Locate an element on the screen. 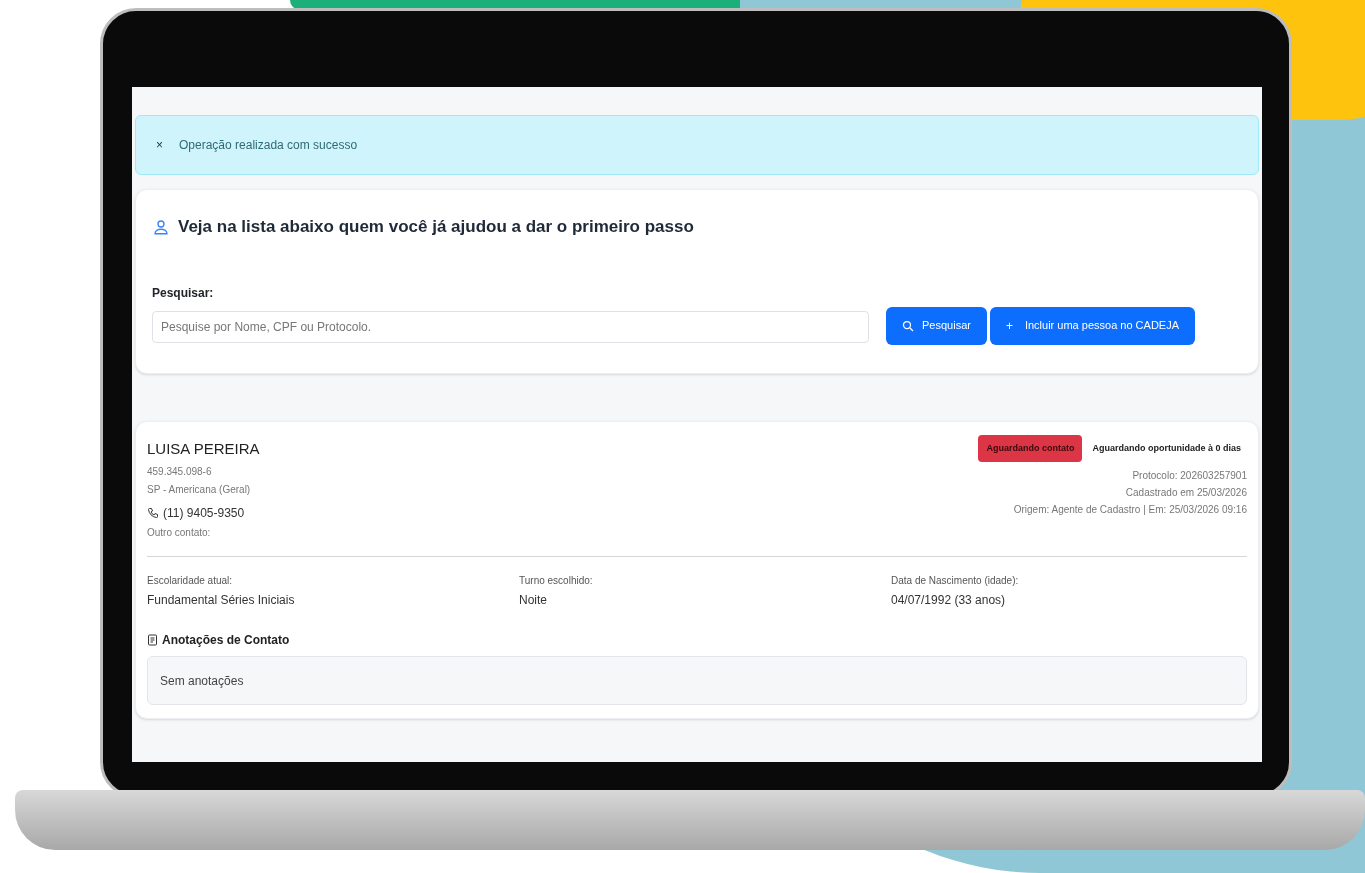 The width and height of the screenshot is (1365, 873). detail-text: Protocolo: 202603257901 is located at coordinates (1189, 476).